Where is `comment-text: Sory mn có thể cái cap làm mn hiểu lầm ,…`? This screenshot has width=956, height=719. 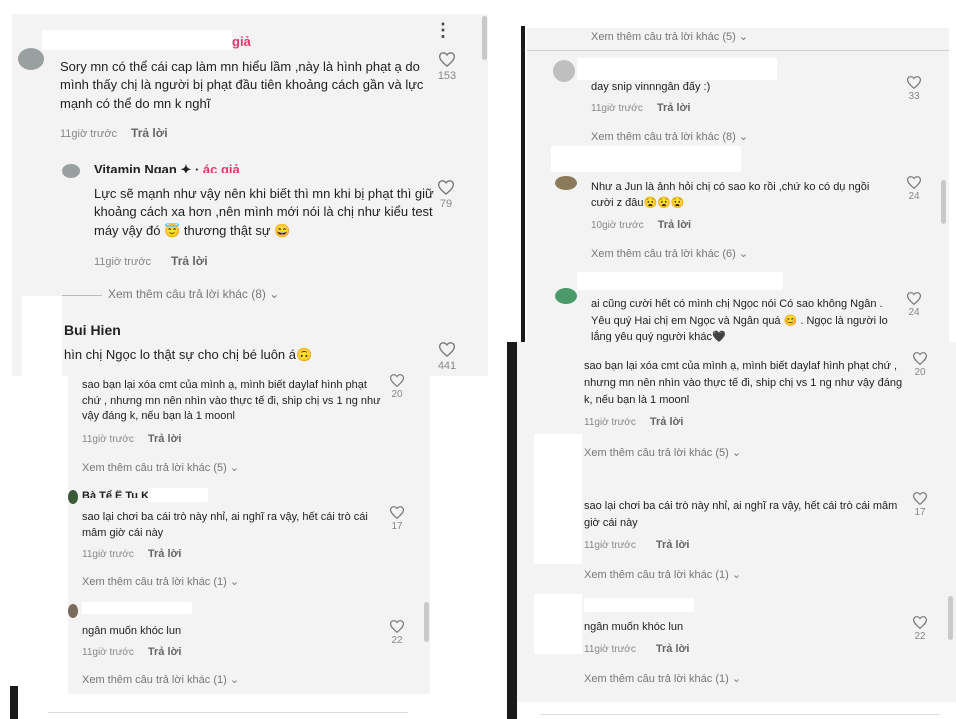
comment-text: Sory mn có thể cái cap làm mn hiểu lầm ,… is located at coordinates (242, 85).